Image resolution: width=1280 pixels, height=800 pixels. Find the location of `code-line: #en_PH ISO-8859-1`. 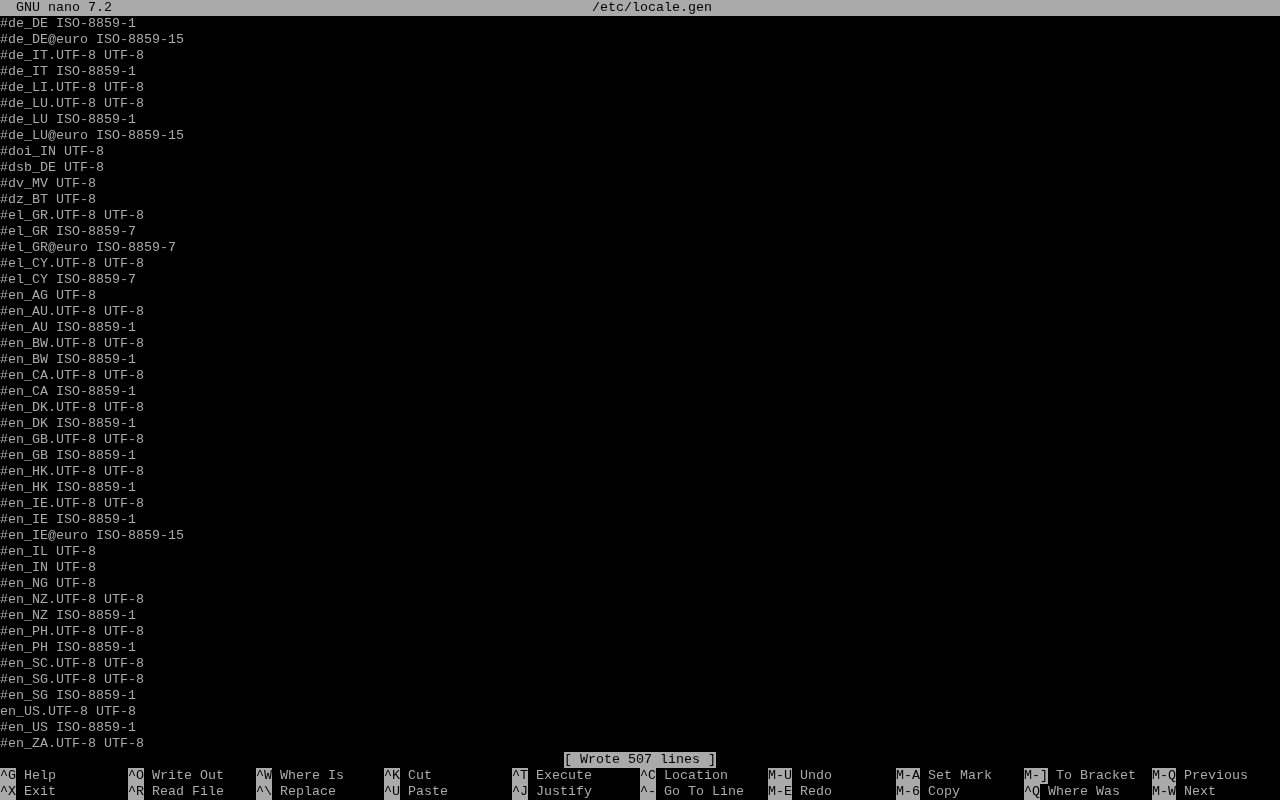

code-line: #en_PH ISO-8859-1 is located at coordinates (68, 648).